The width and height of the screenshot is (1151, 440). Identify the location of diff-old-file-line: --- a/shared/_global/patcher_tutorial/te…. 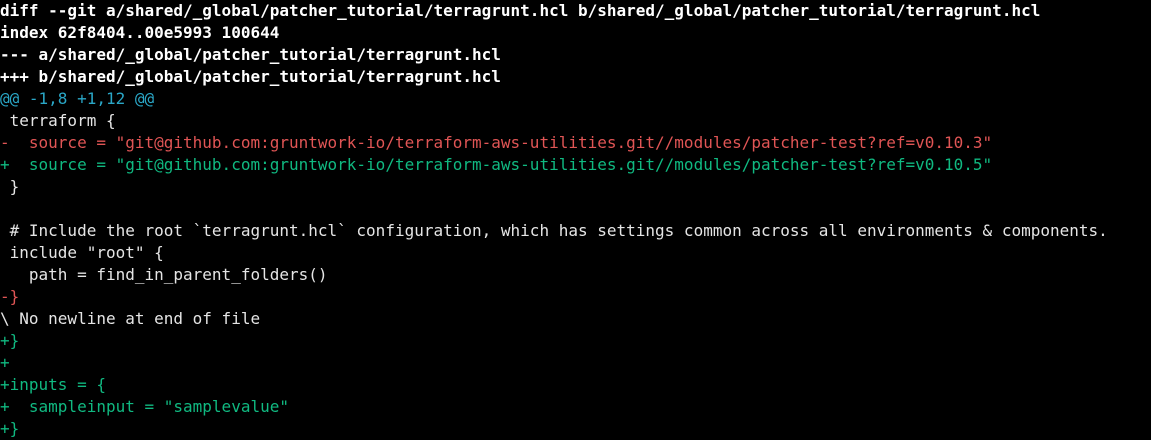
(250, 54).